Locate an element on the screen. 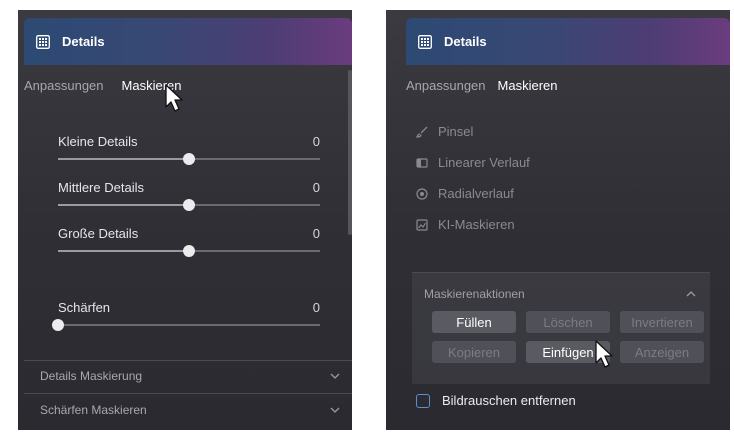 The image size is (734, 434). slider-label: Schärfen is located at coordinates (84, 307).